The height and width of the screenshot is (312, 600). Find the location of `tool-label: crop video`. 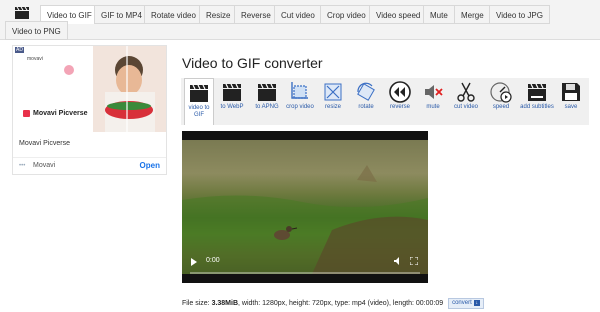

tool-label: crop video is located at coordinates (300, 107).